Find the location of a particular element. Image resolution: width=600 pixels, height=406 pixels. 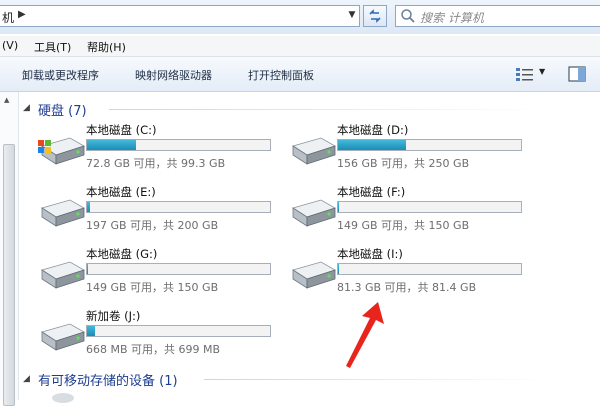

scrollbar-thumb is located at coordinates (9, 275).